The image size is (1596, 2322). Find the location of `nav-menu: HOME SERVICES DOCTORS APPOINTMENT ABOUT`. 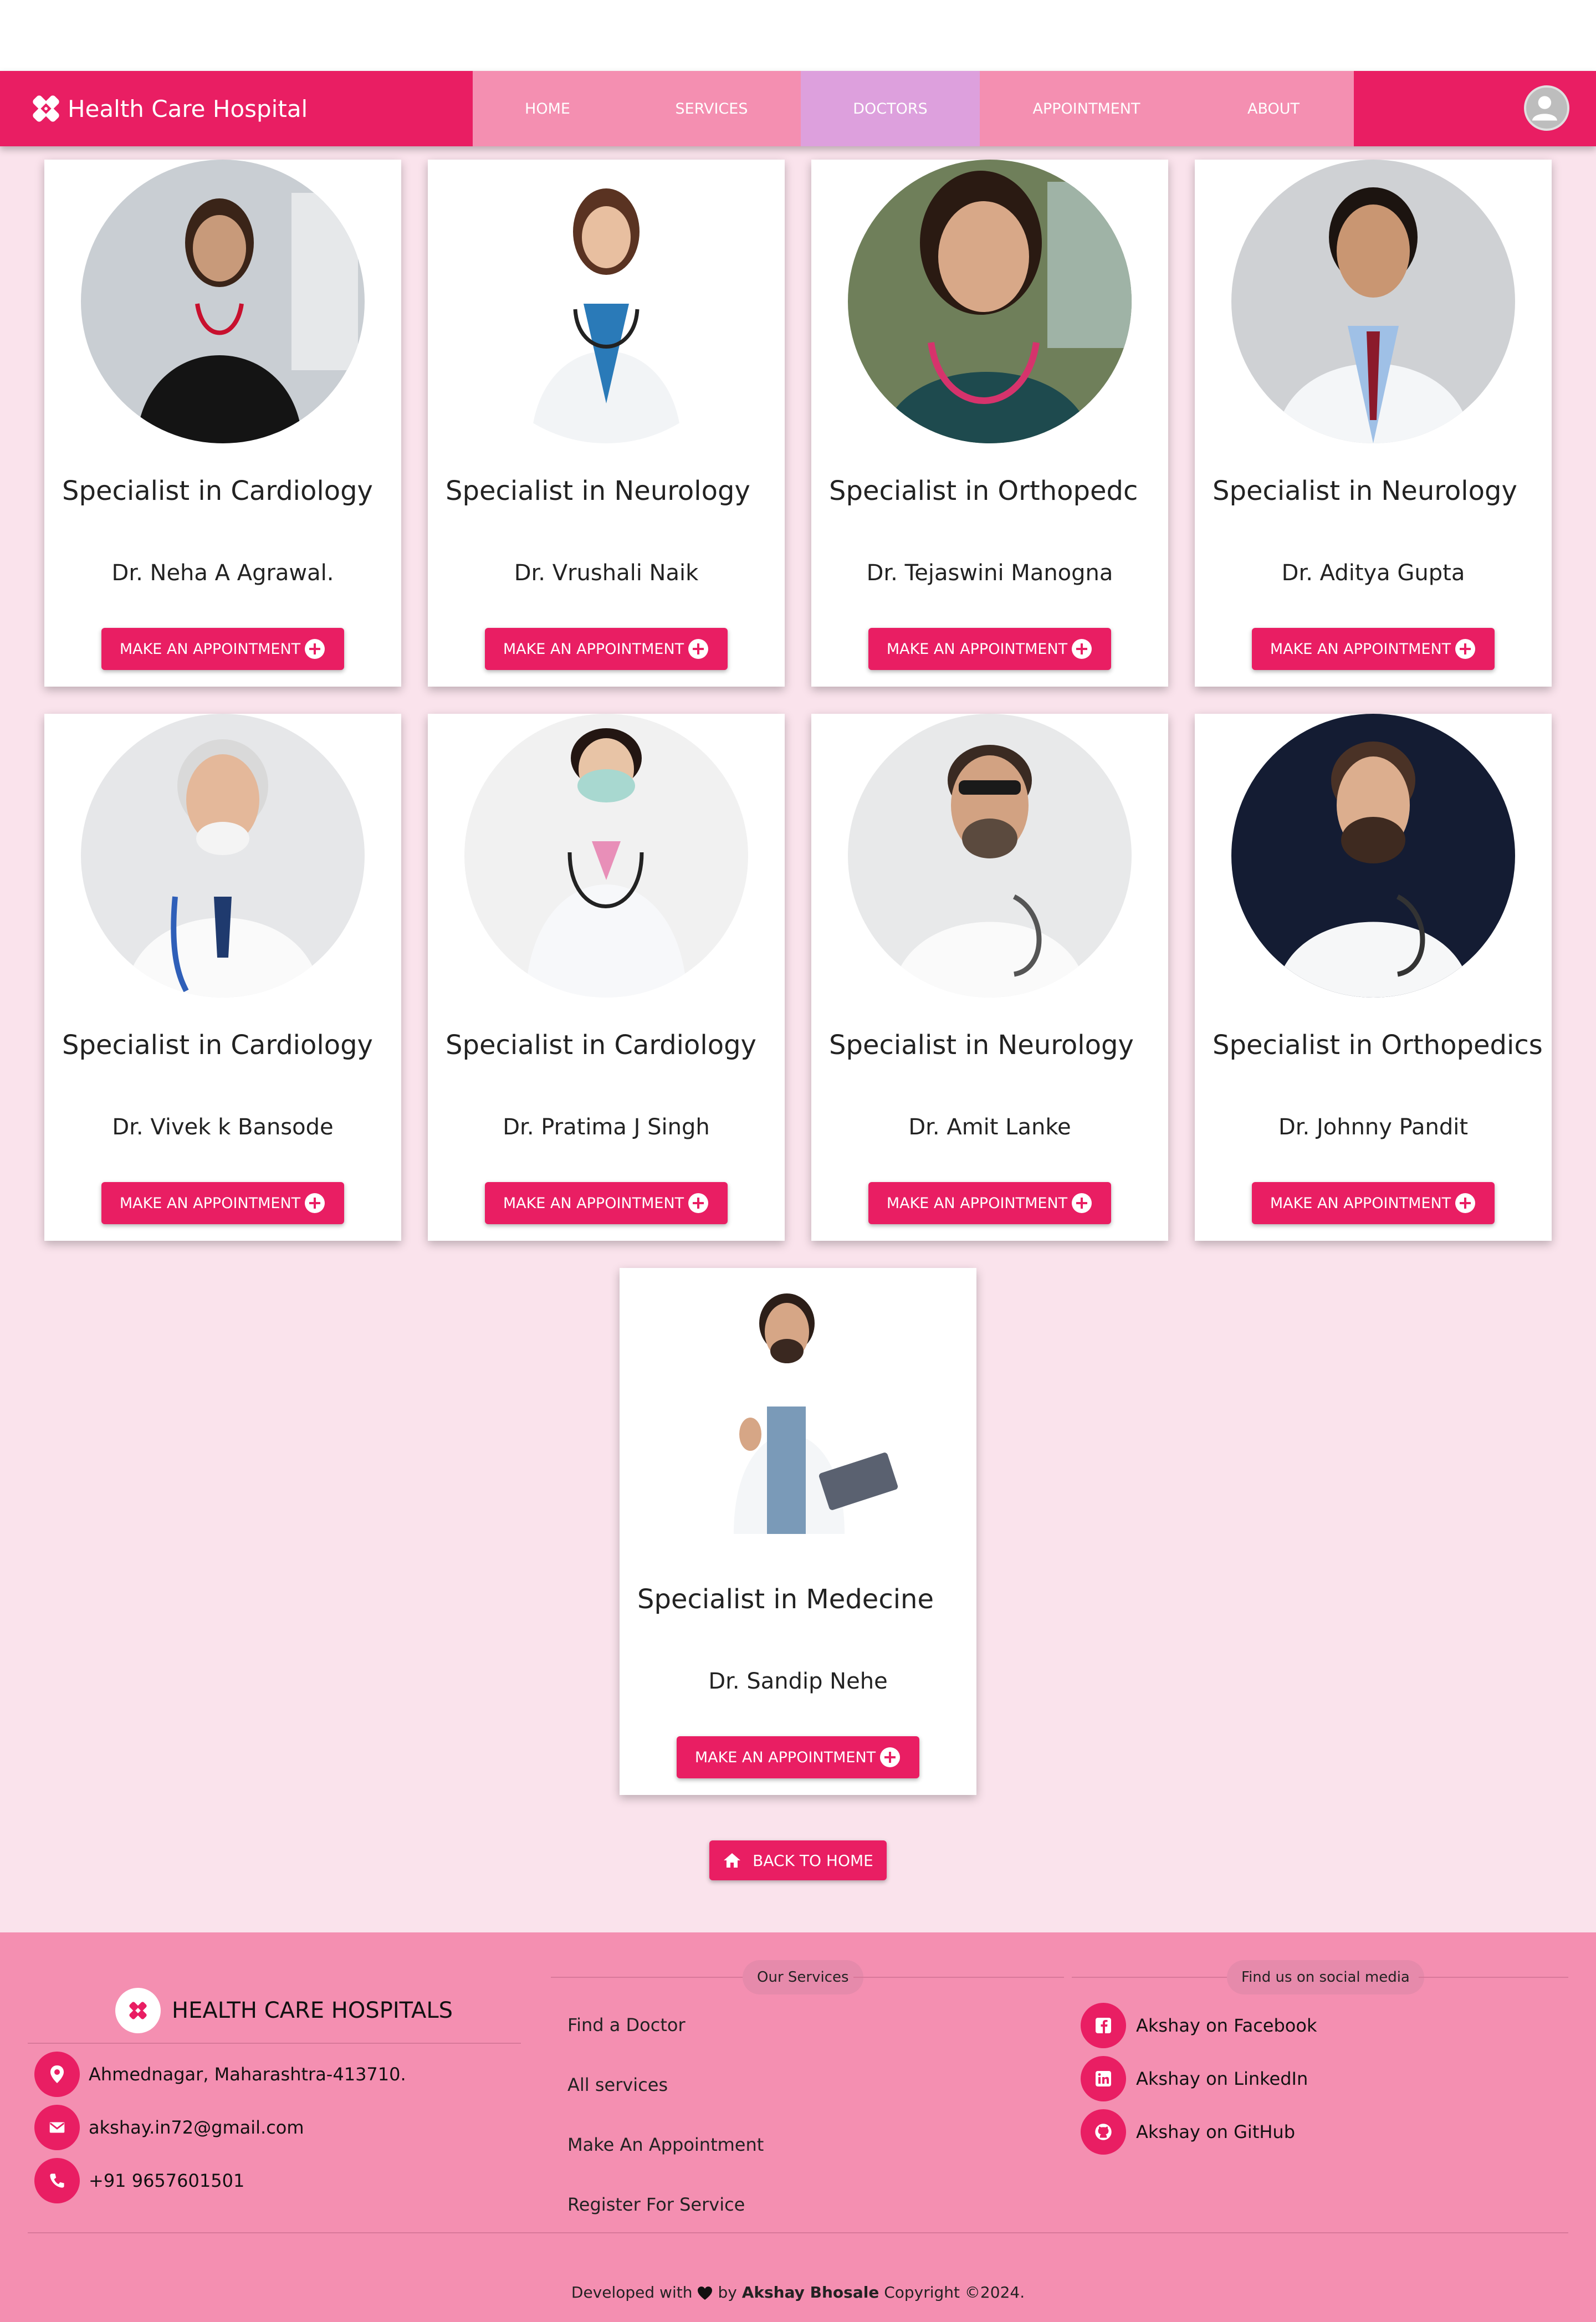

nav-menu: HOME SERVICES DOCTORS APPOINTMENT ABOUT is located at coordinates (913, 109).